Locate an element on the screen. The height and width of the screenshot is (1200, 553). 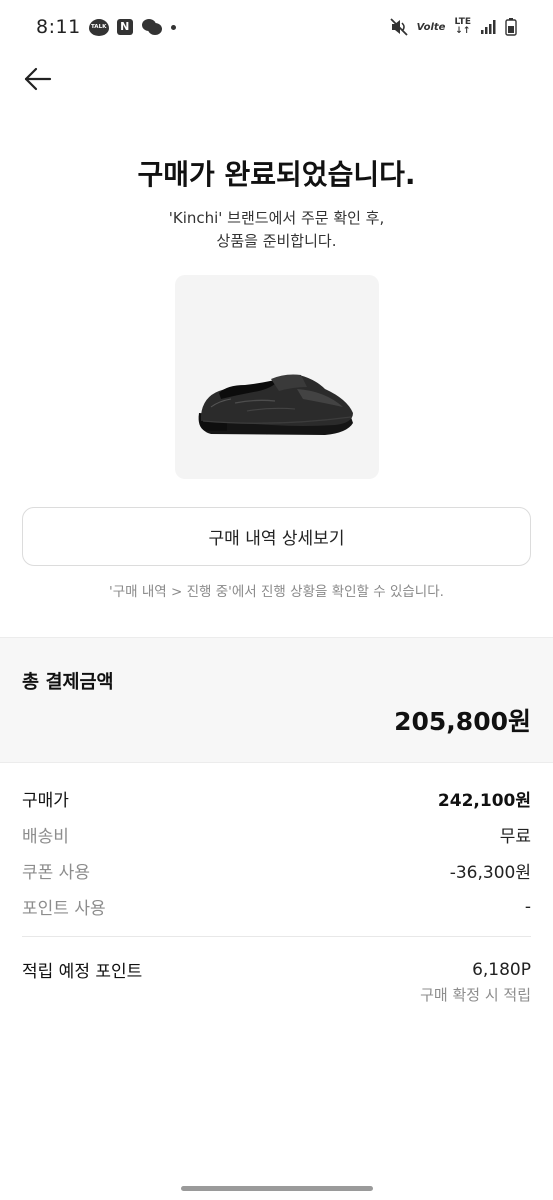
points-earn-row: 적립 예정 포인트 6,180P is located at coordinates (276, 970).